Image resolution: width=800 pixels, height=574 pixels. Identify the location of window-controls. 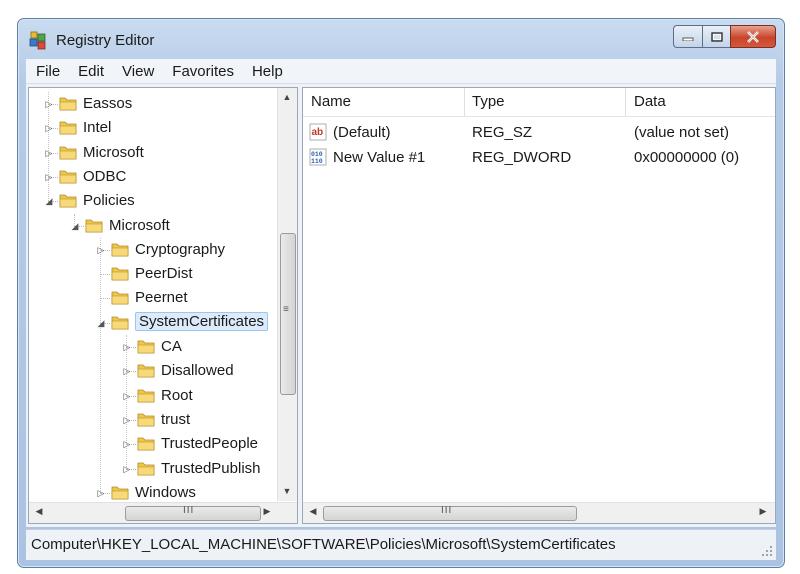
(724, 36).